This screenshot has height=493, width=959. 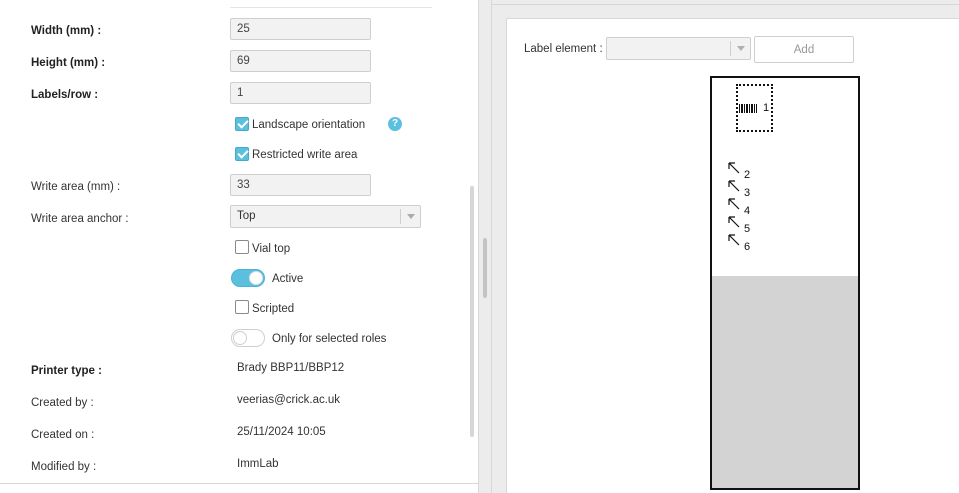 What do you see at coordinates (748, 171) in the screenshot?
I see `text-element: 2` at bounding box center [748, 171].